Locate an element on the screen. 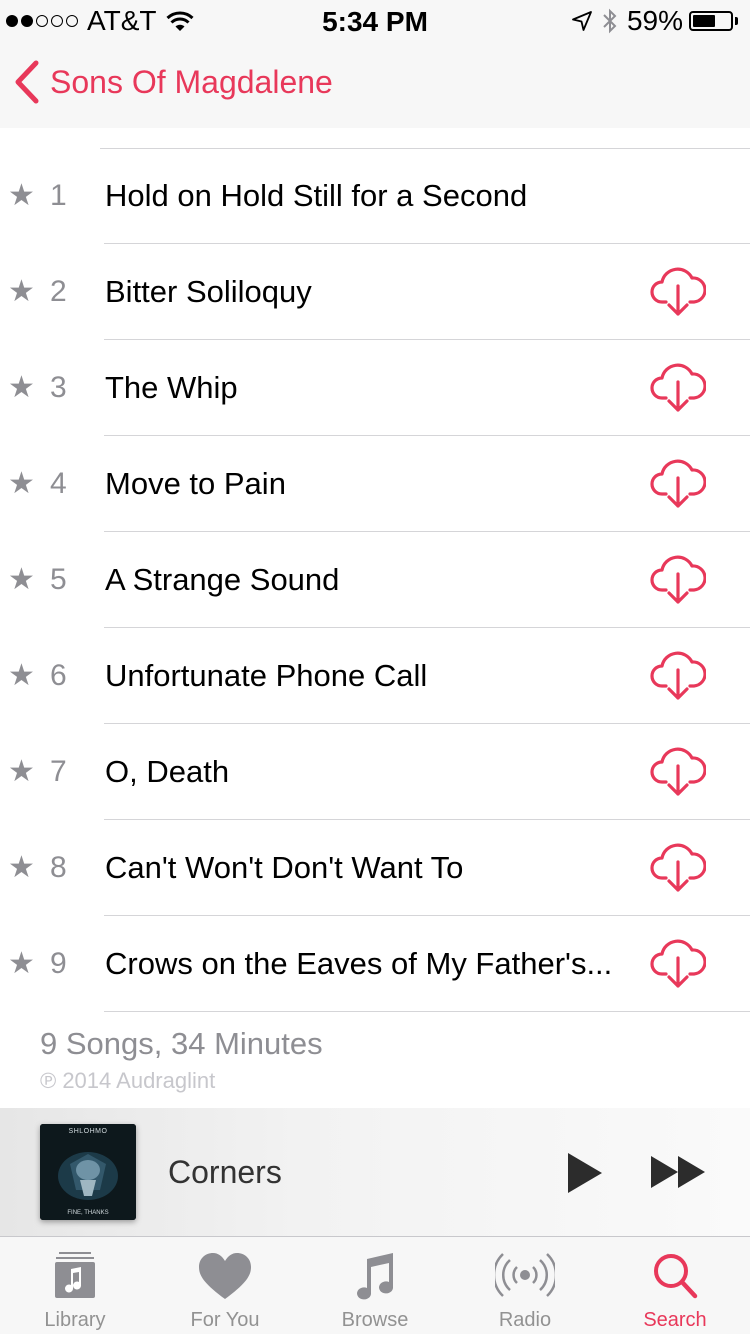 The width and height of the screenshot is (750, 1335). library-icon is located at coordinates (75, 1275).